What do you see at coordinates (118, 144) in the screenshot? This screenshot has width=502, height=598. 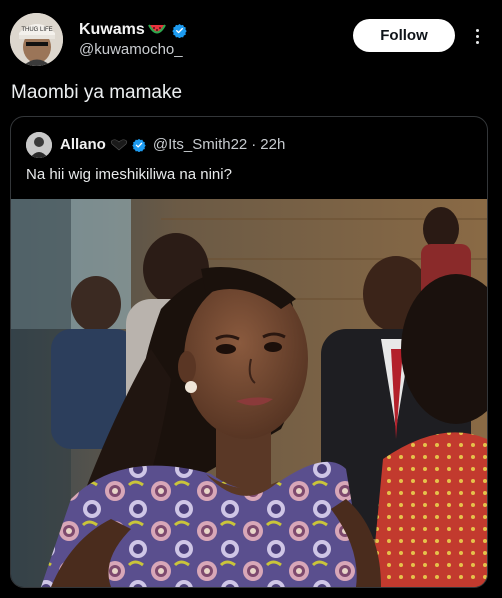 I see `black-heart-icon` at bounding box center [118, 144].